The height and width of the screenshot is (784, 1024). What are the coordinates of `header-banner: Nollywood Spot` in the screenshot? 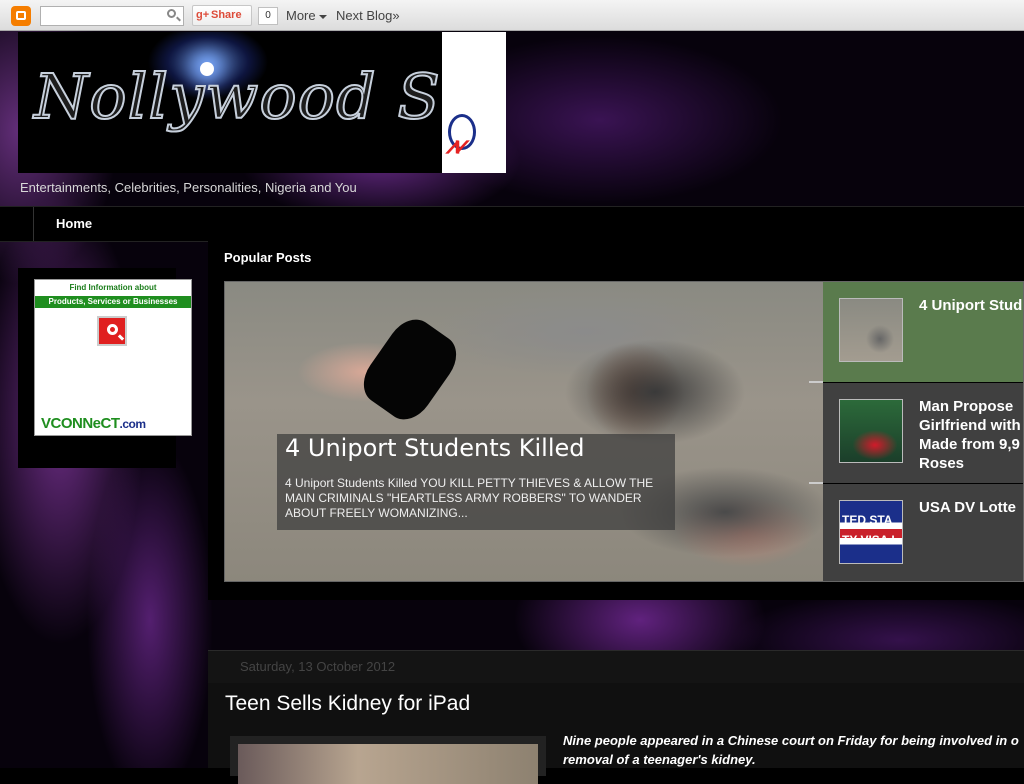 It's located at (230, 102).